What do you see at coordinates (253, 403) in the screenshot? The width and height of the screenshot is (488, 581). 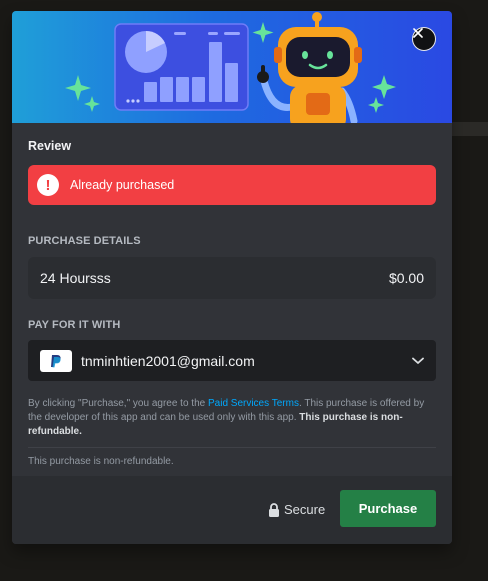 I see `paid-services-terms-link: Paid Services Terms` at bounding box center [253, 403].